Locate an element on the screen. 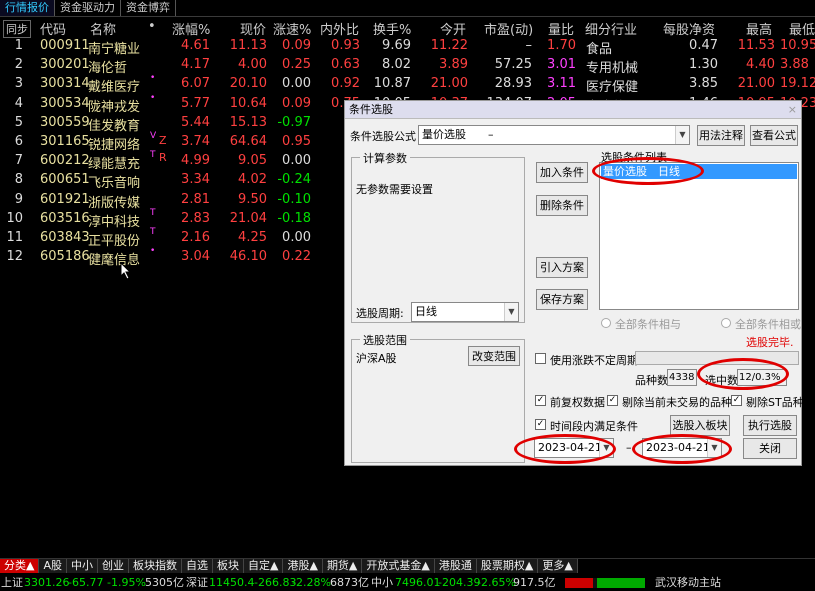 The image size is (815, 591). sz-name: 深证 is located at coordinates (197, 582).